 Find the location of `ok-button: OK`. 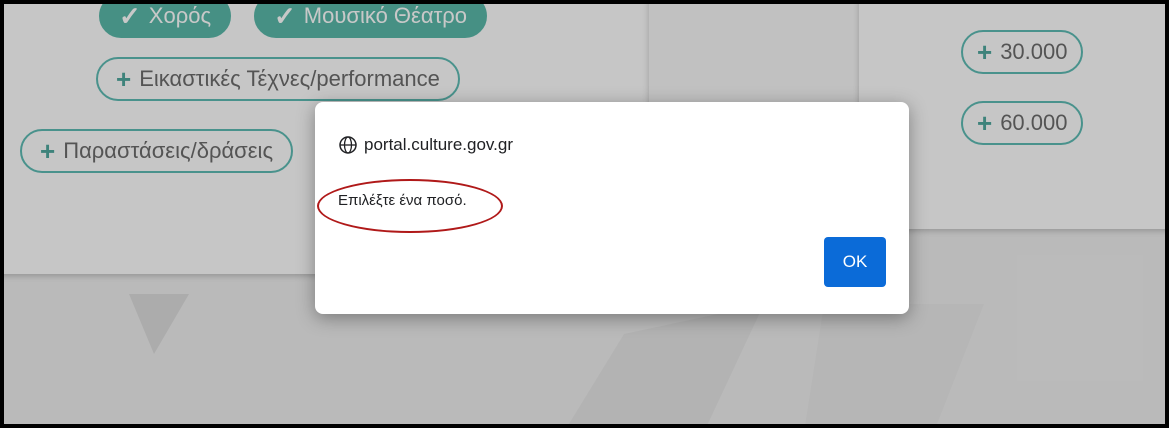

ok-button: OK is located at coordinates (855, 262).